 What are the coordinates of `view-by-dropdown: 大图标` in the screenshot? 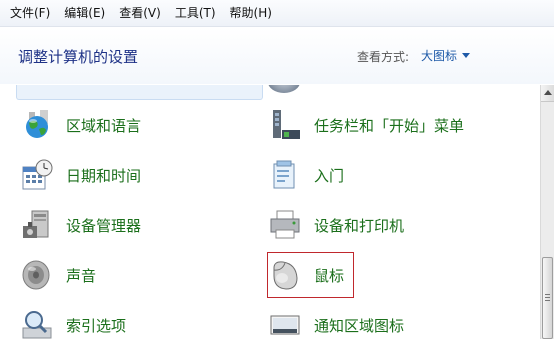 It's located at (446, 55).